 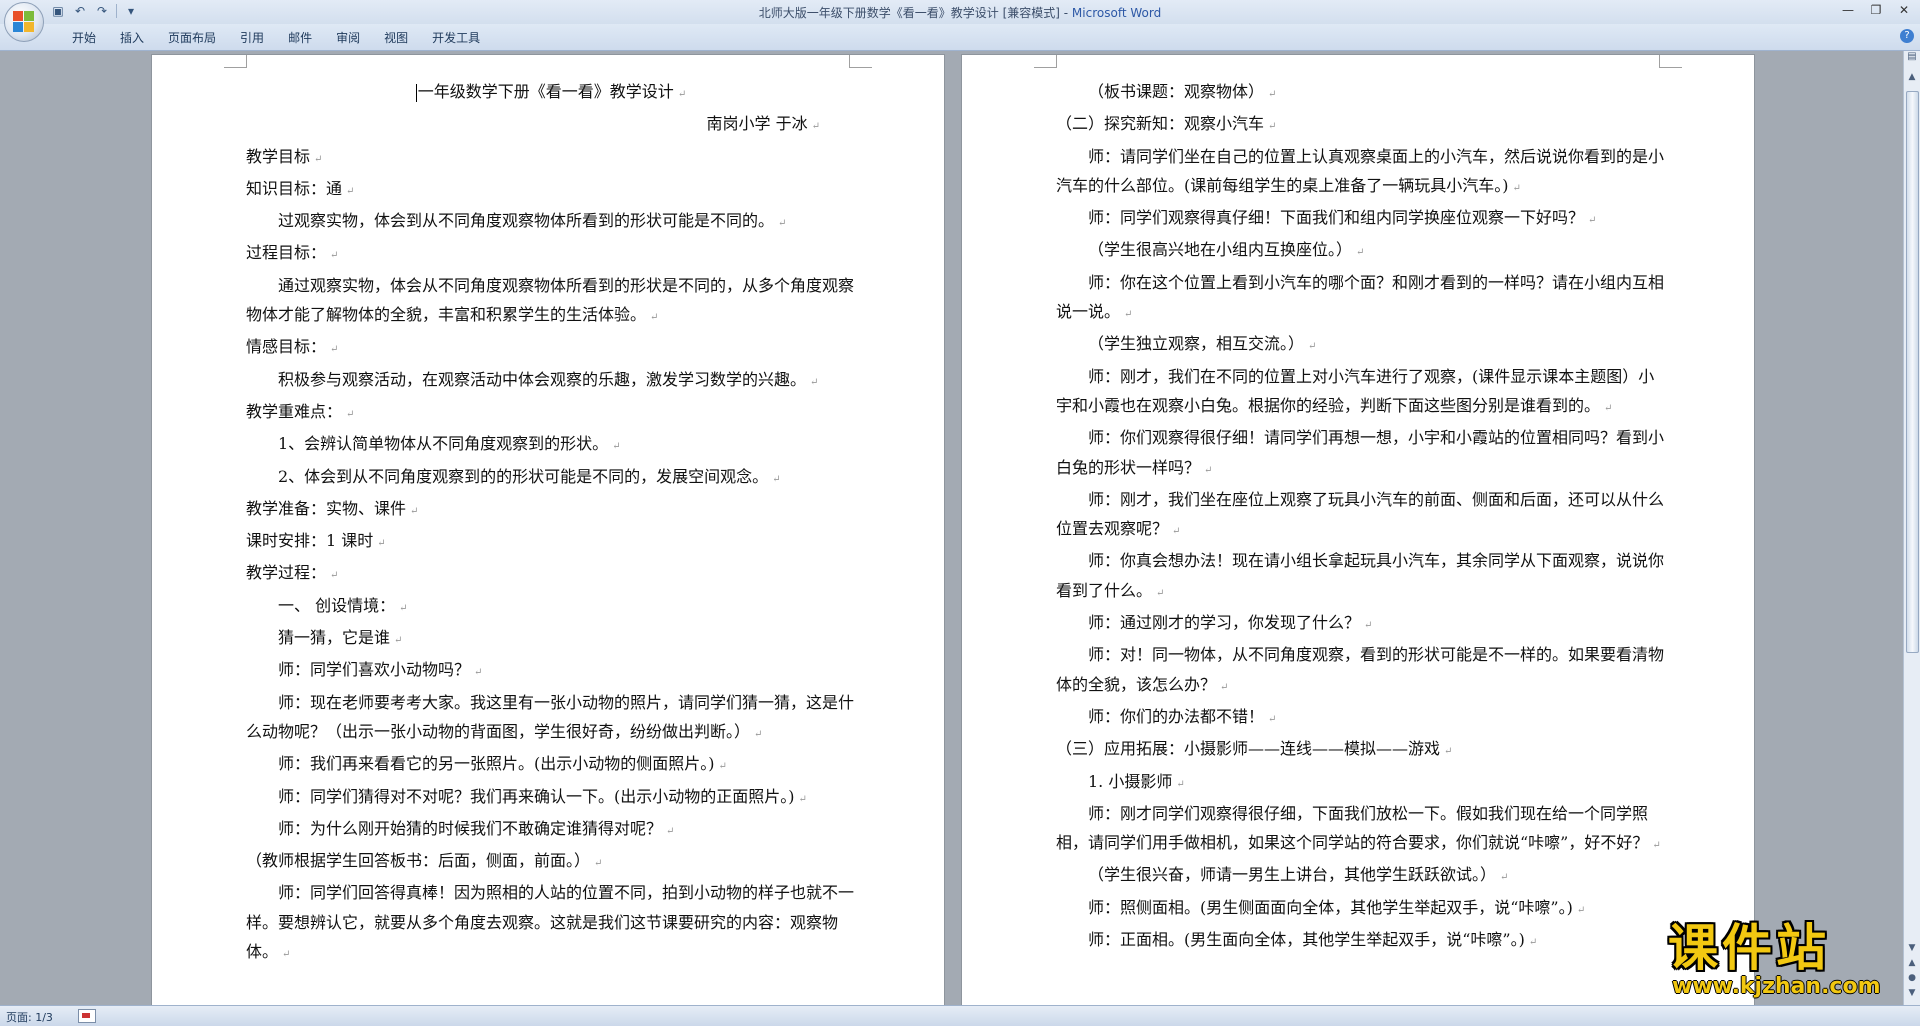 What do you see at coordinates (87, 1016) in the screenshot?
I see `proofing-icon` at bounding box center [87, 1016].